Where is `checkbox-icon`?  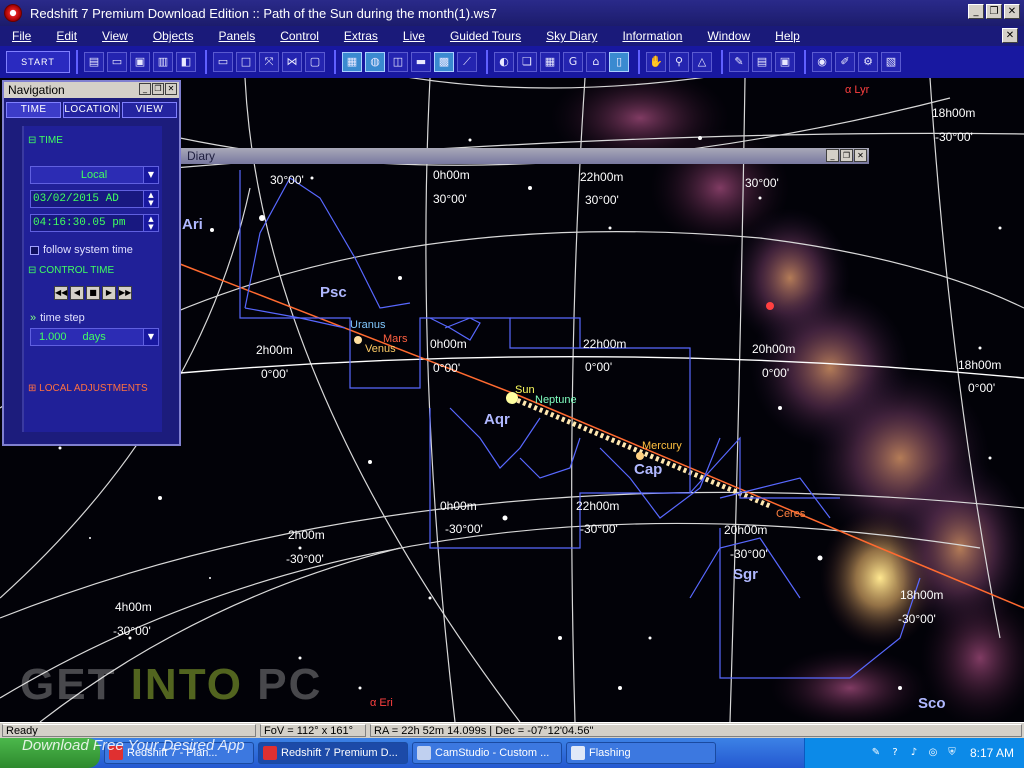
checkbox-icon is located at coordinates (34, 250).